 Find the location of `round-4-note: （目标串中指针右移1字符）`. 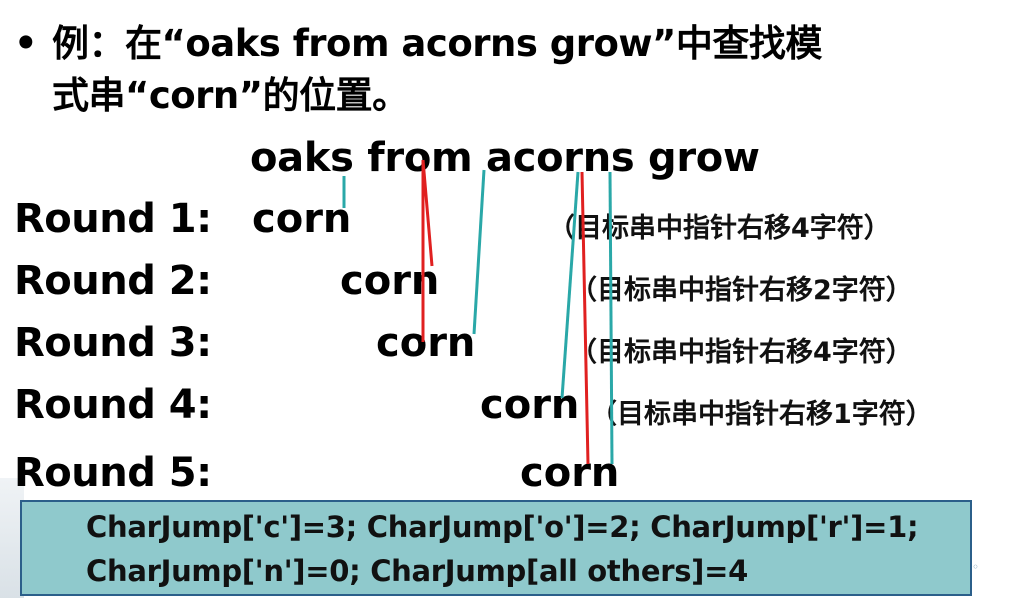

round-4-note: （目标串中指针右移1字符） is located at coordinates (761, 414).